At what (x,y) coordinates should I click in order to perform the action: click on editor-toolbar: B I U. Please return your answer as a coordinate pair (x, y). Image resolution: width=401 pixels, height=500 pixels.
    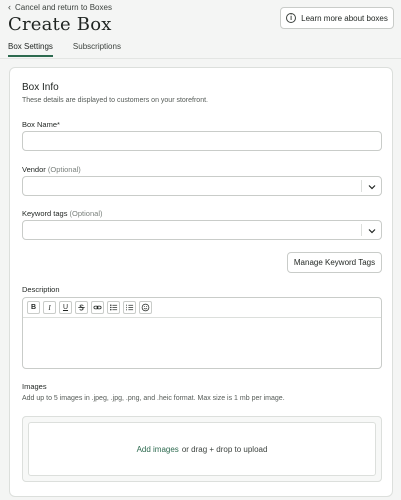
    Looking at the image, I should click on (202, 308).